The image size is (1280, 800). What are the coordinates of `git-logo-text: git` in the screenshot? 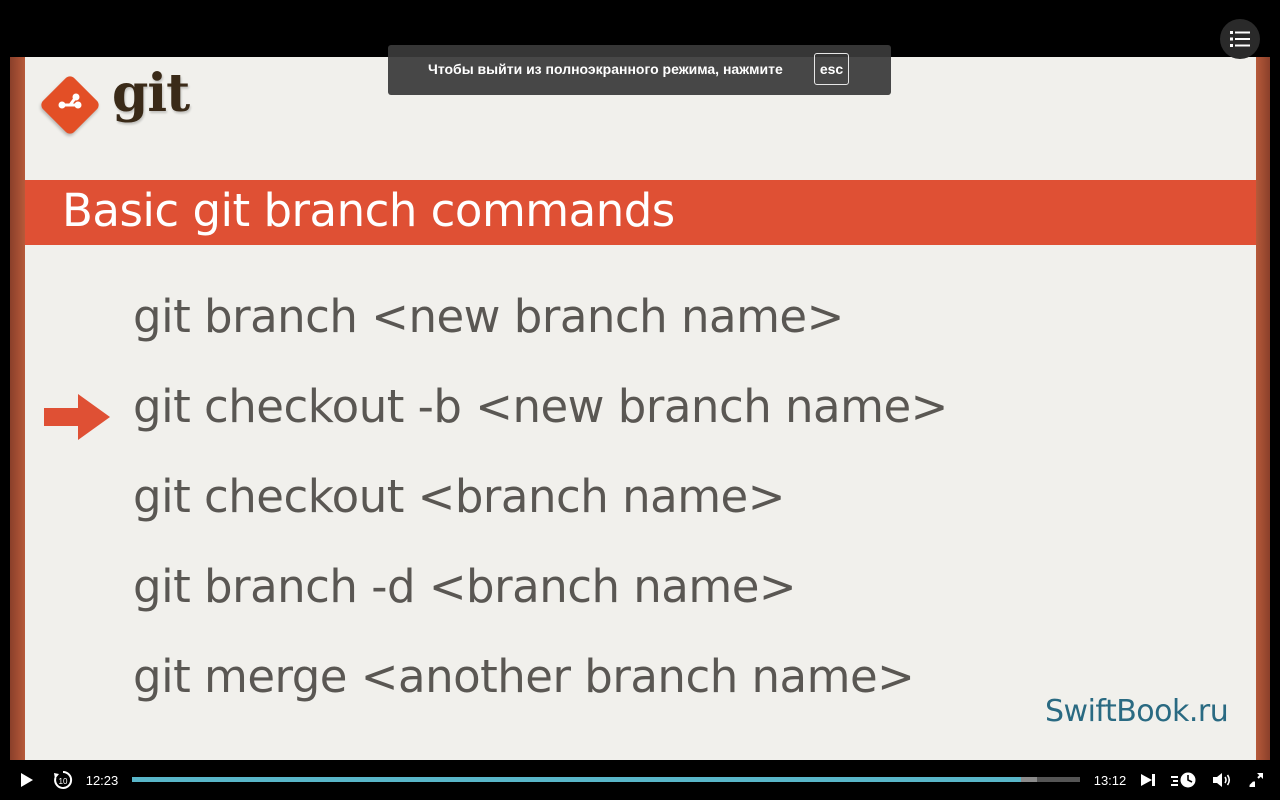 It's located at (151, 93).